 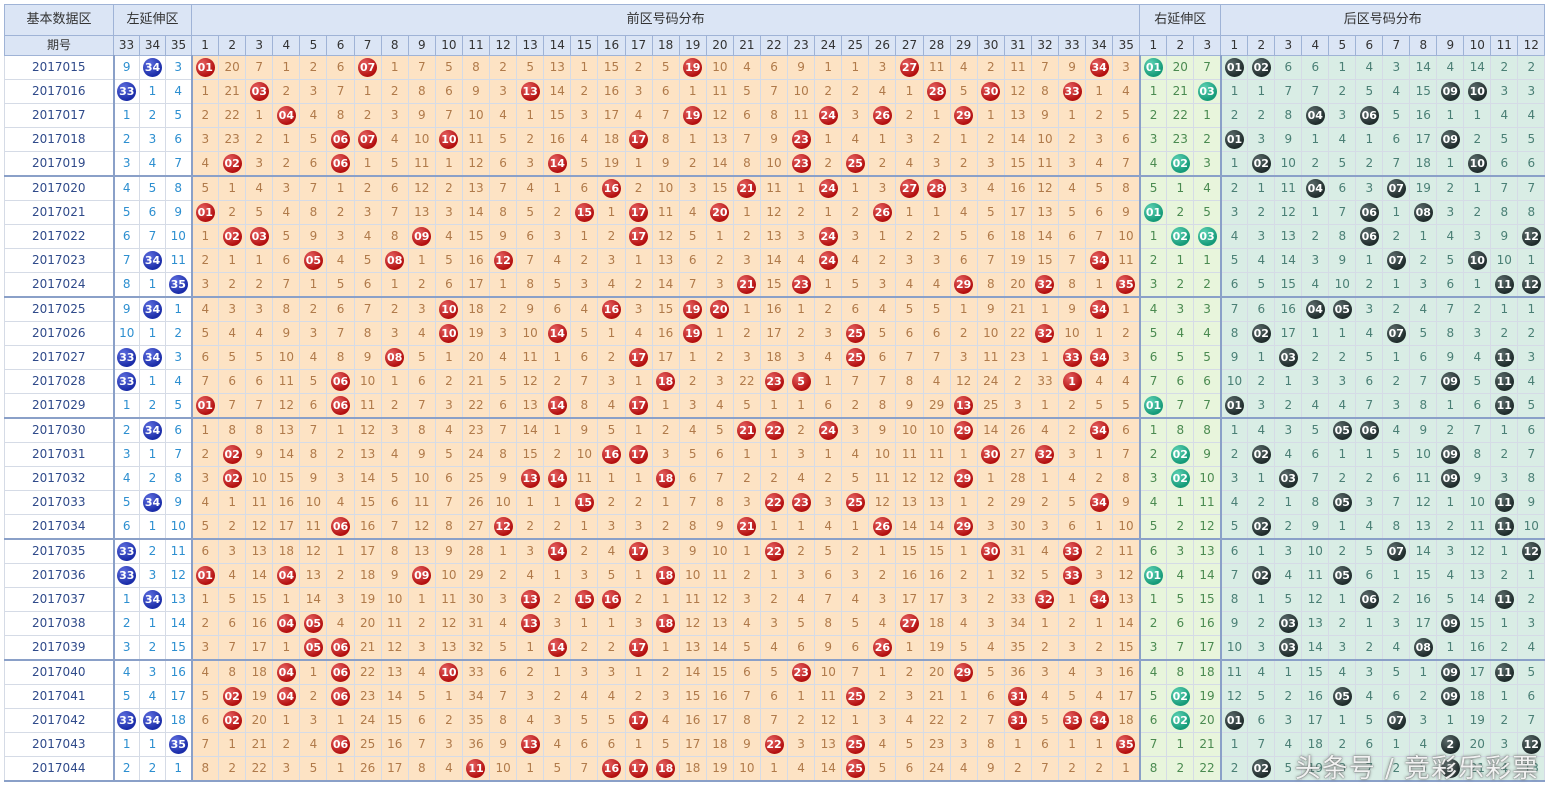 What do you see at coordinates (394, 357) in the screenshot?
I see `front-cell: 08` at bounding box center [394, 357].